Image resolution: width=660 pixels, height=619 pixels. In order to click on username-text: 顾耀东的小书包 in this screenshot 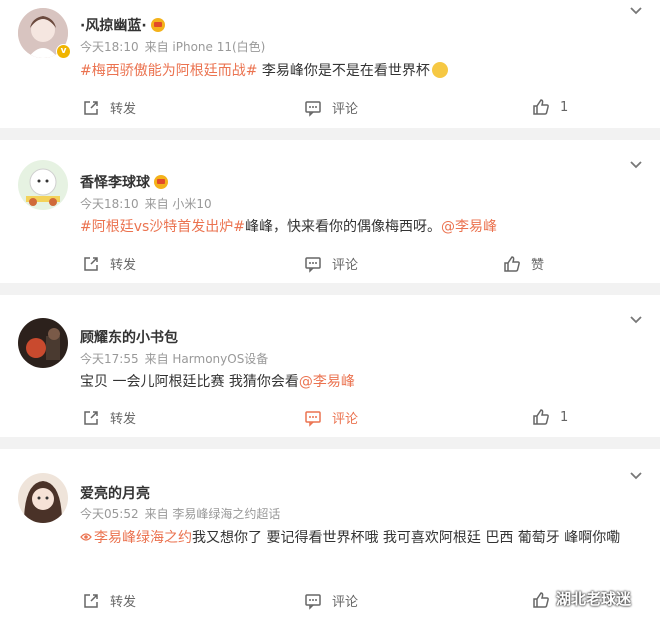, I will do `click(129, 338)`.